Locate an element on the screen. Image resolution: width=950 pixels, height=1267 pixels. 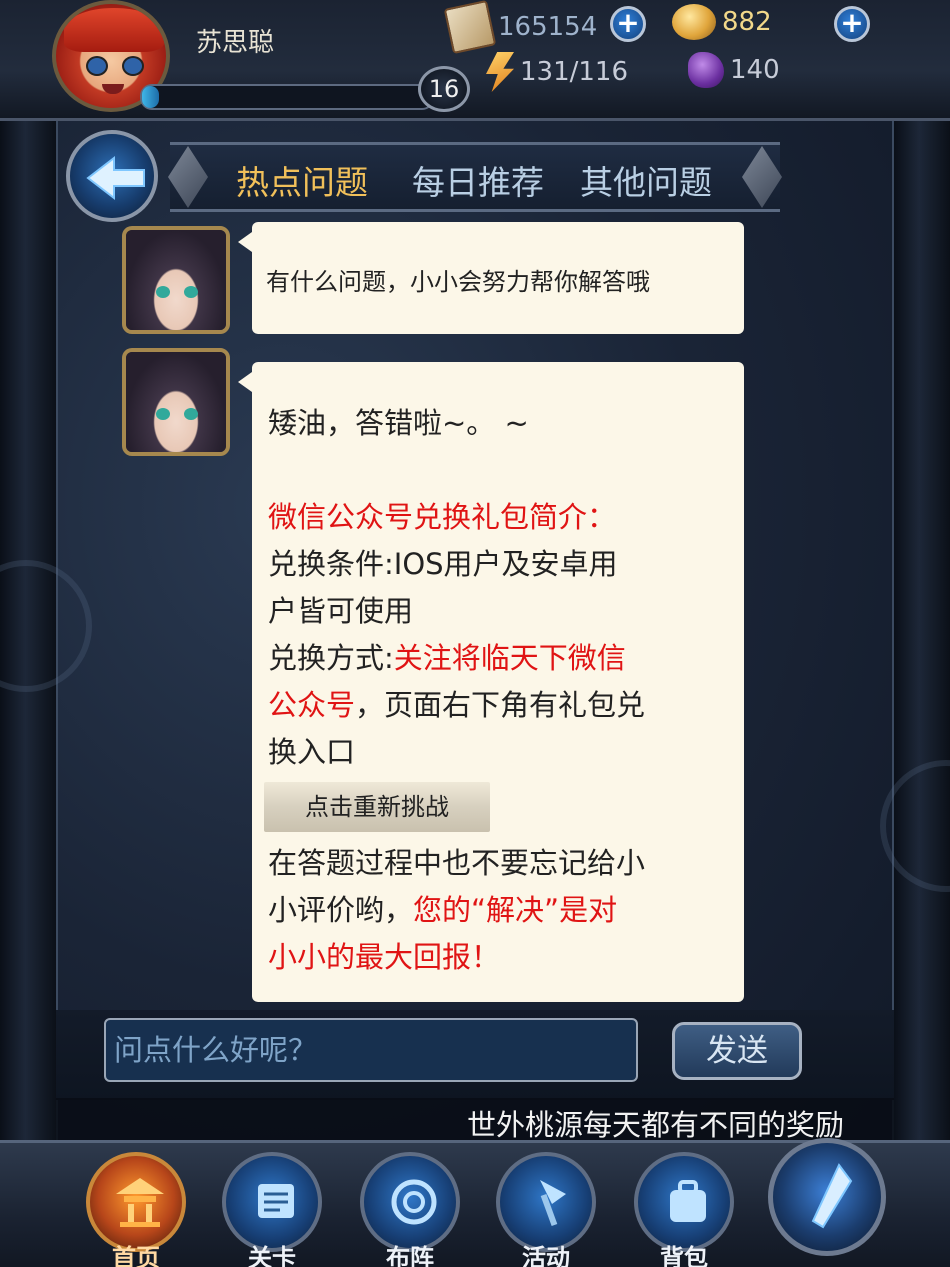
tab-other-questions: 其他问题 is located at coordinates (646, 180).